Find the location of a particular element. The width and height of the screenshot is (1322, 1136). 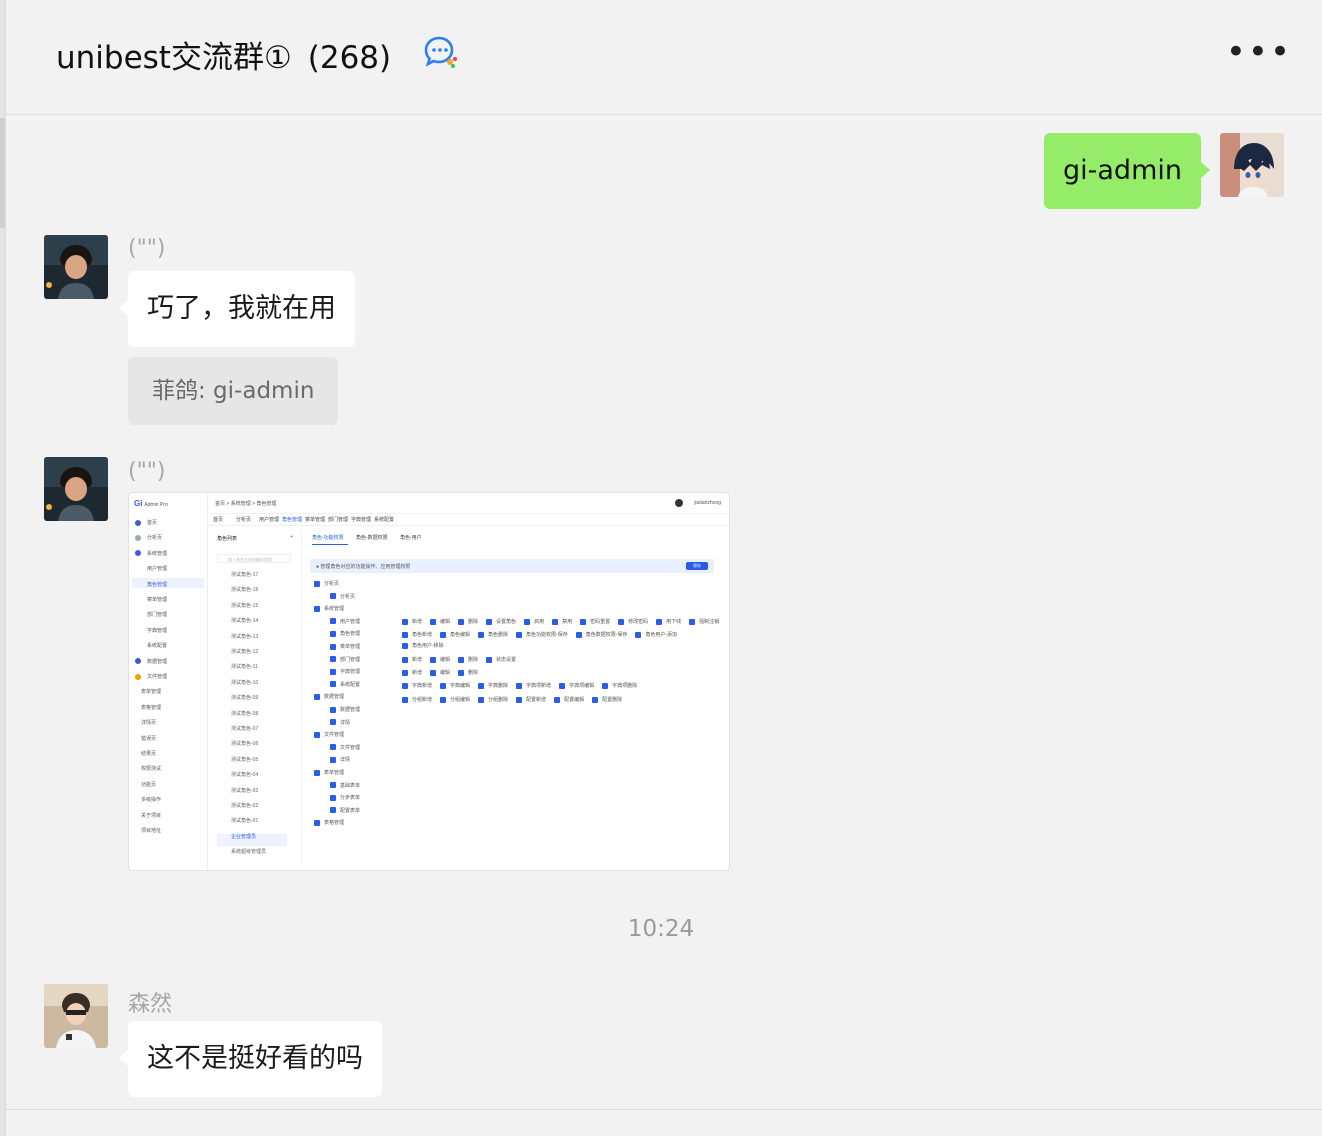

shot-sidebar-item: 多级操作 is located at coordinates (151, 799).